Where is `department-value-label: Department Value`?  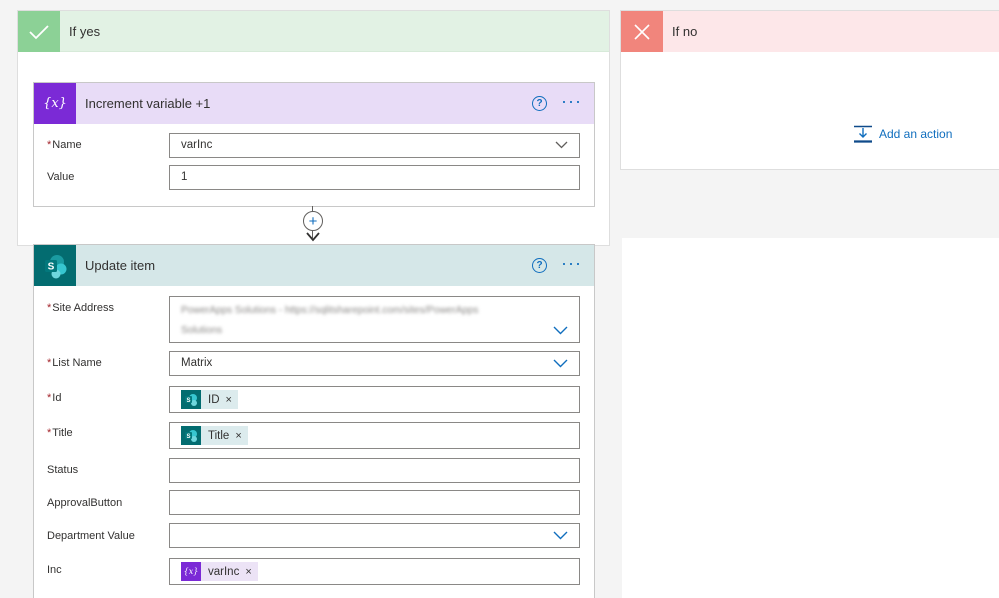
department-value-label: Department Value is located at coordinates (91, 536).